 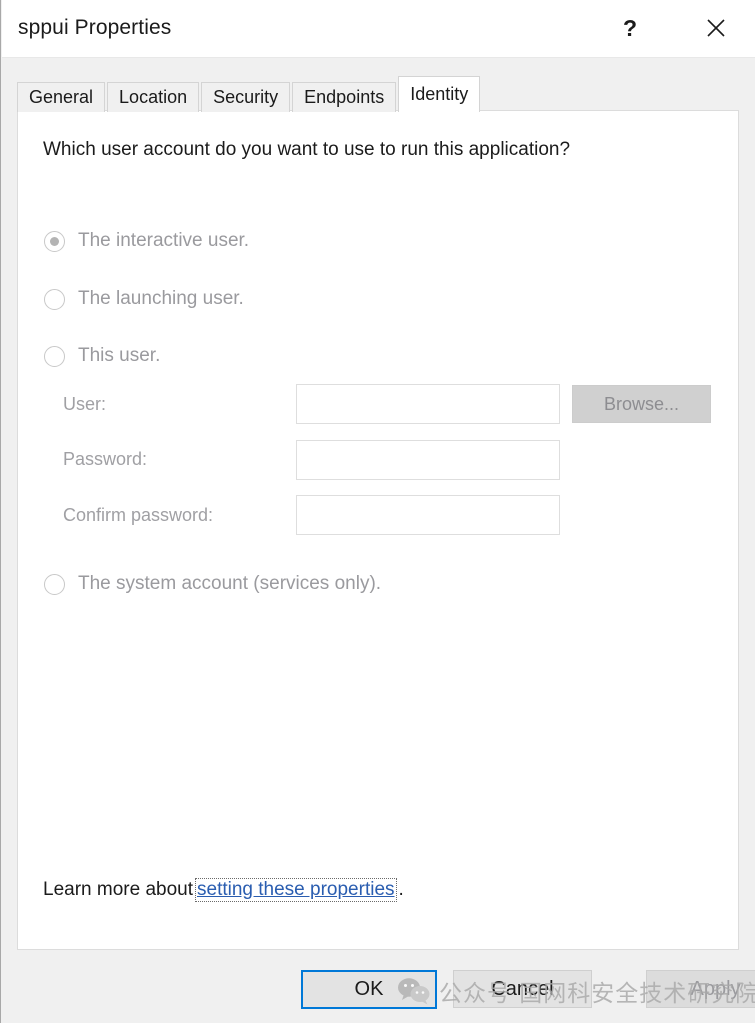 I want to click on radio-the-interactive-user: The interactive user., so click(x=146, y=241).